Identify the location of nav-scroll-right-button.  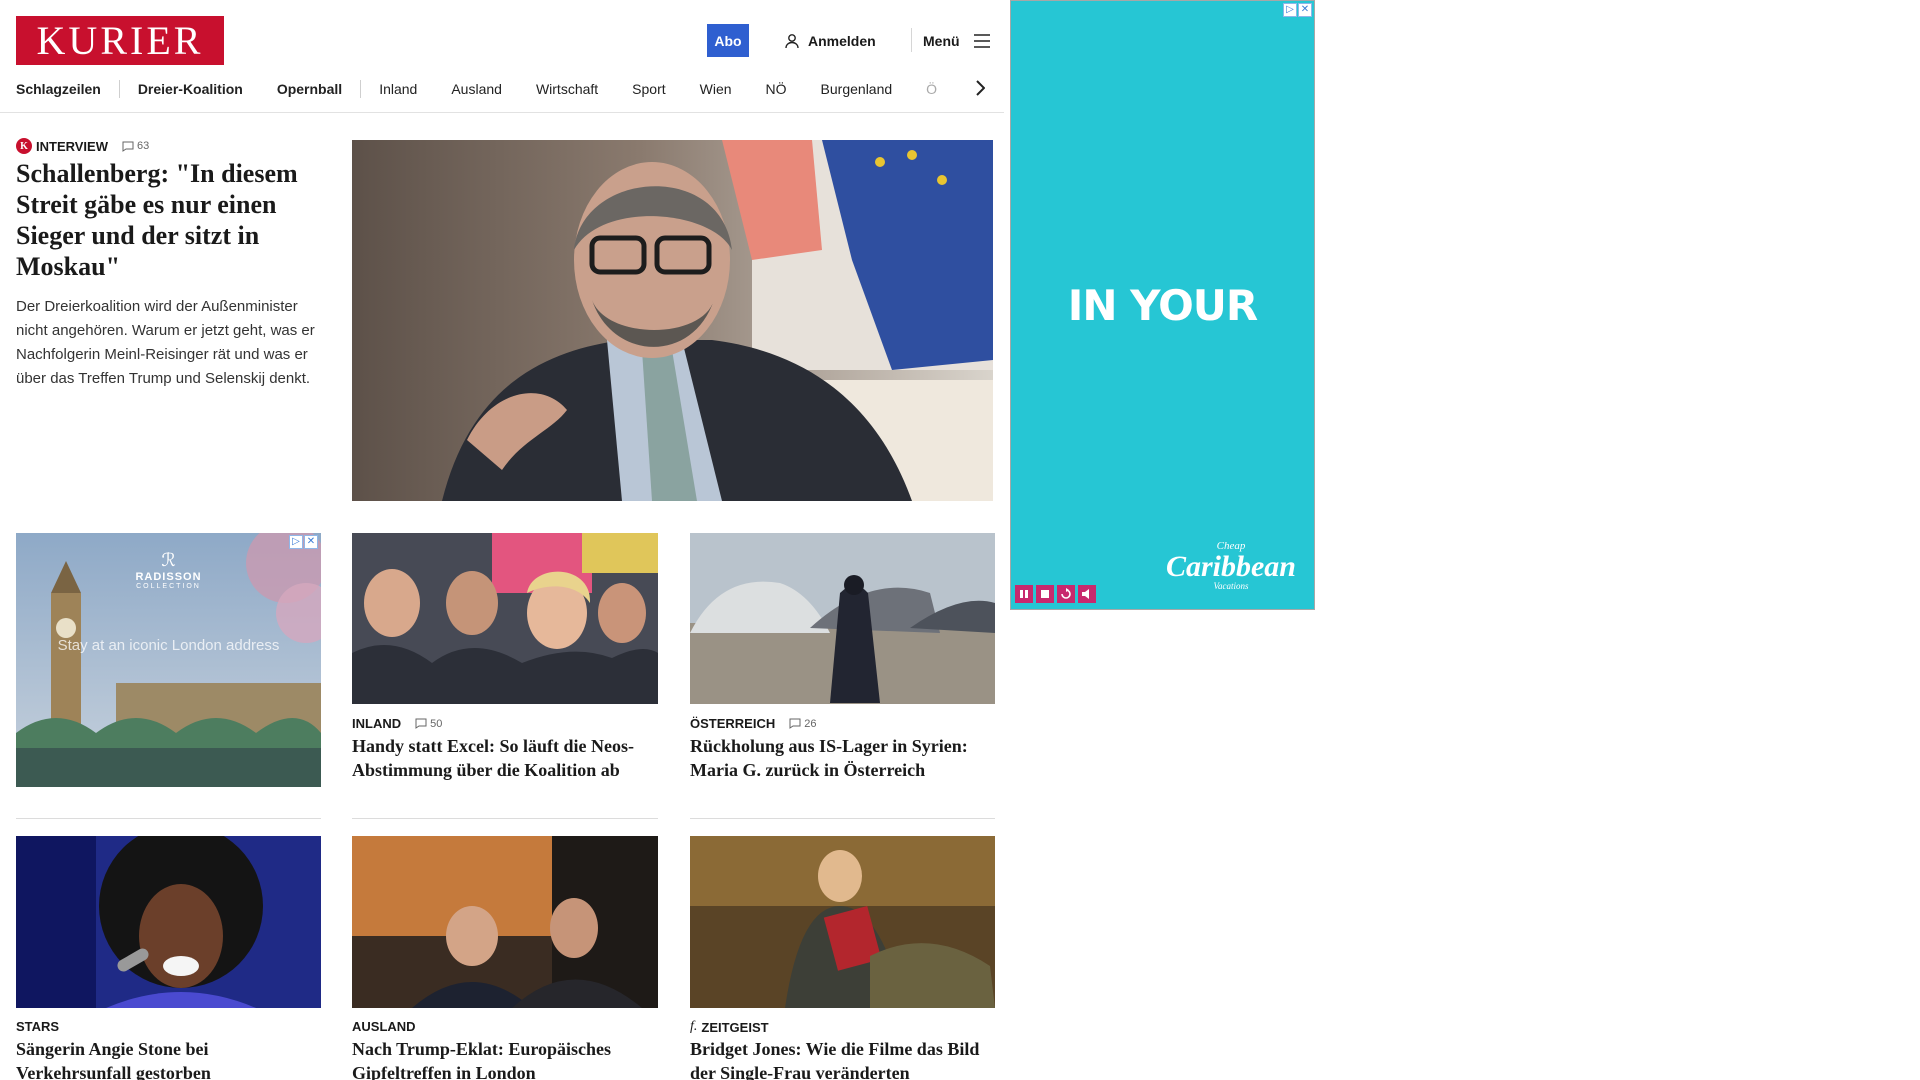
(980, 88).